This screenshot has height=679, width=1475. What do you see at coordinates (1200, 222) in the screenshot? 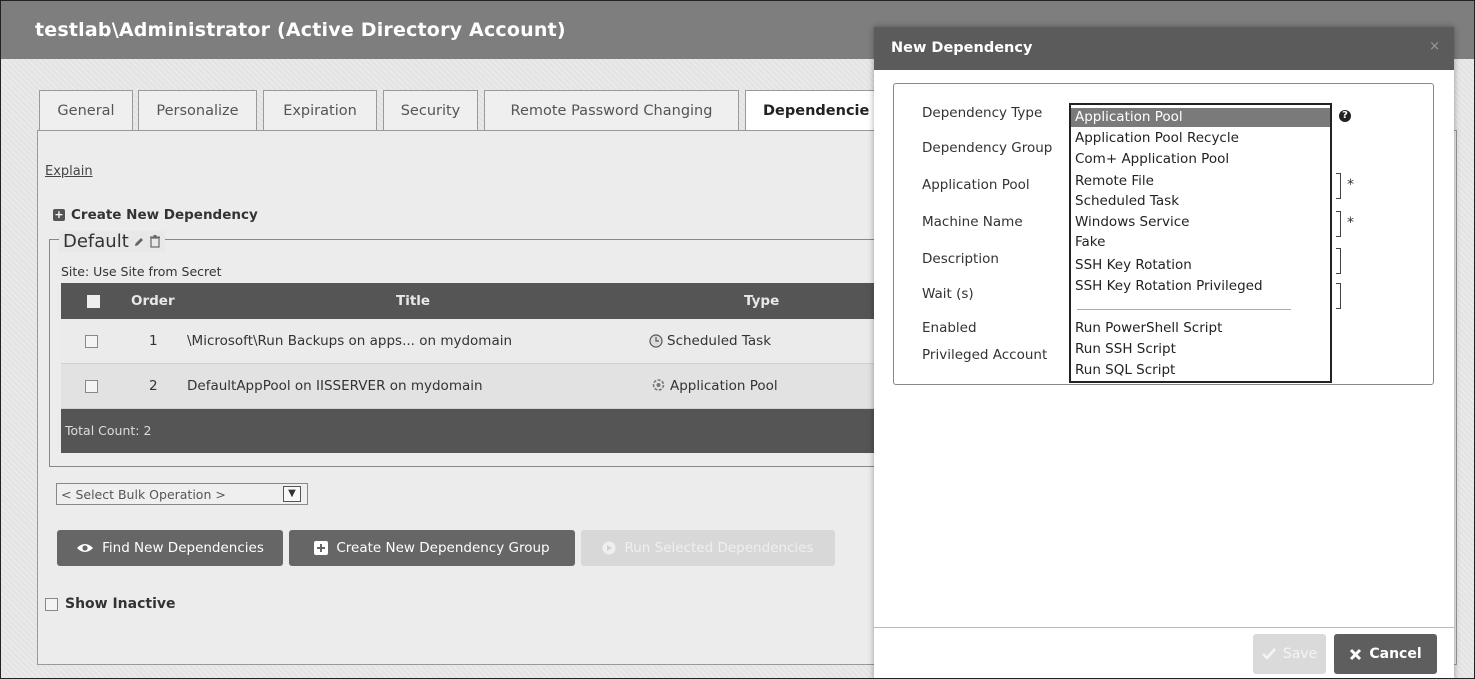
I see `option-windows-service: Windows Service` at bounding box center [1200, 222].